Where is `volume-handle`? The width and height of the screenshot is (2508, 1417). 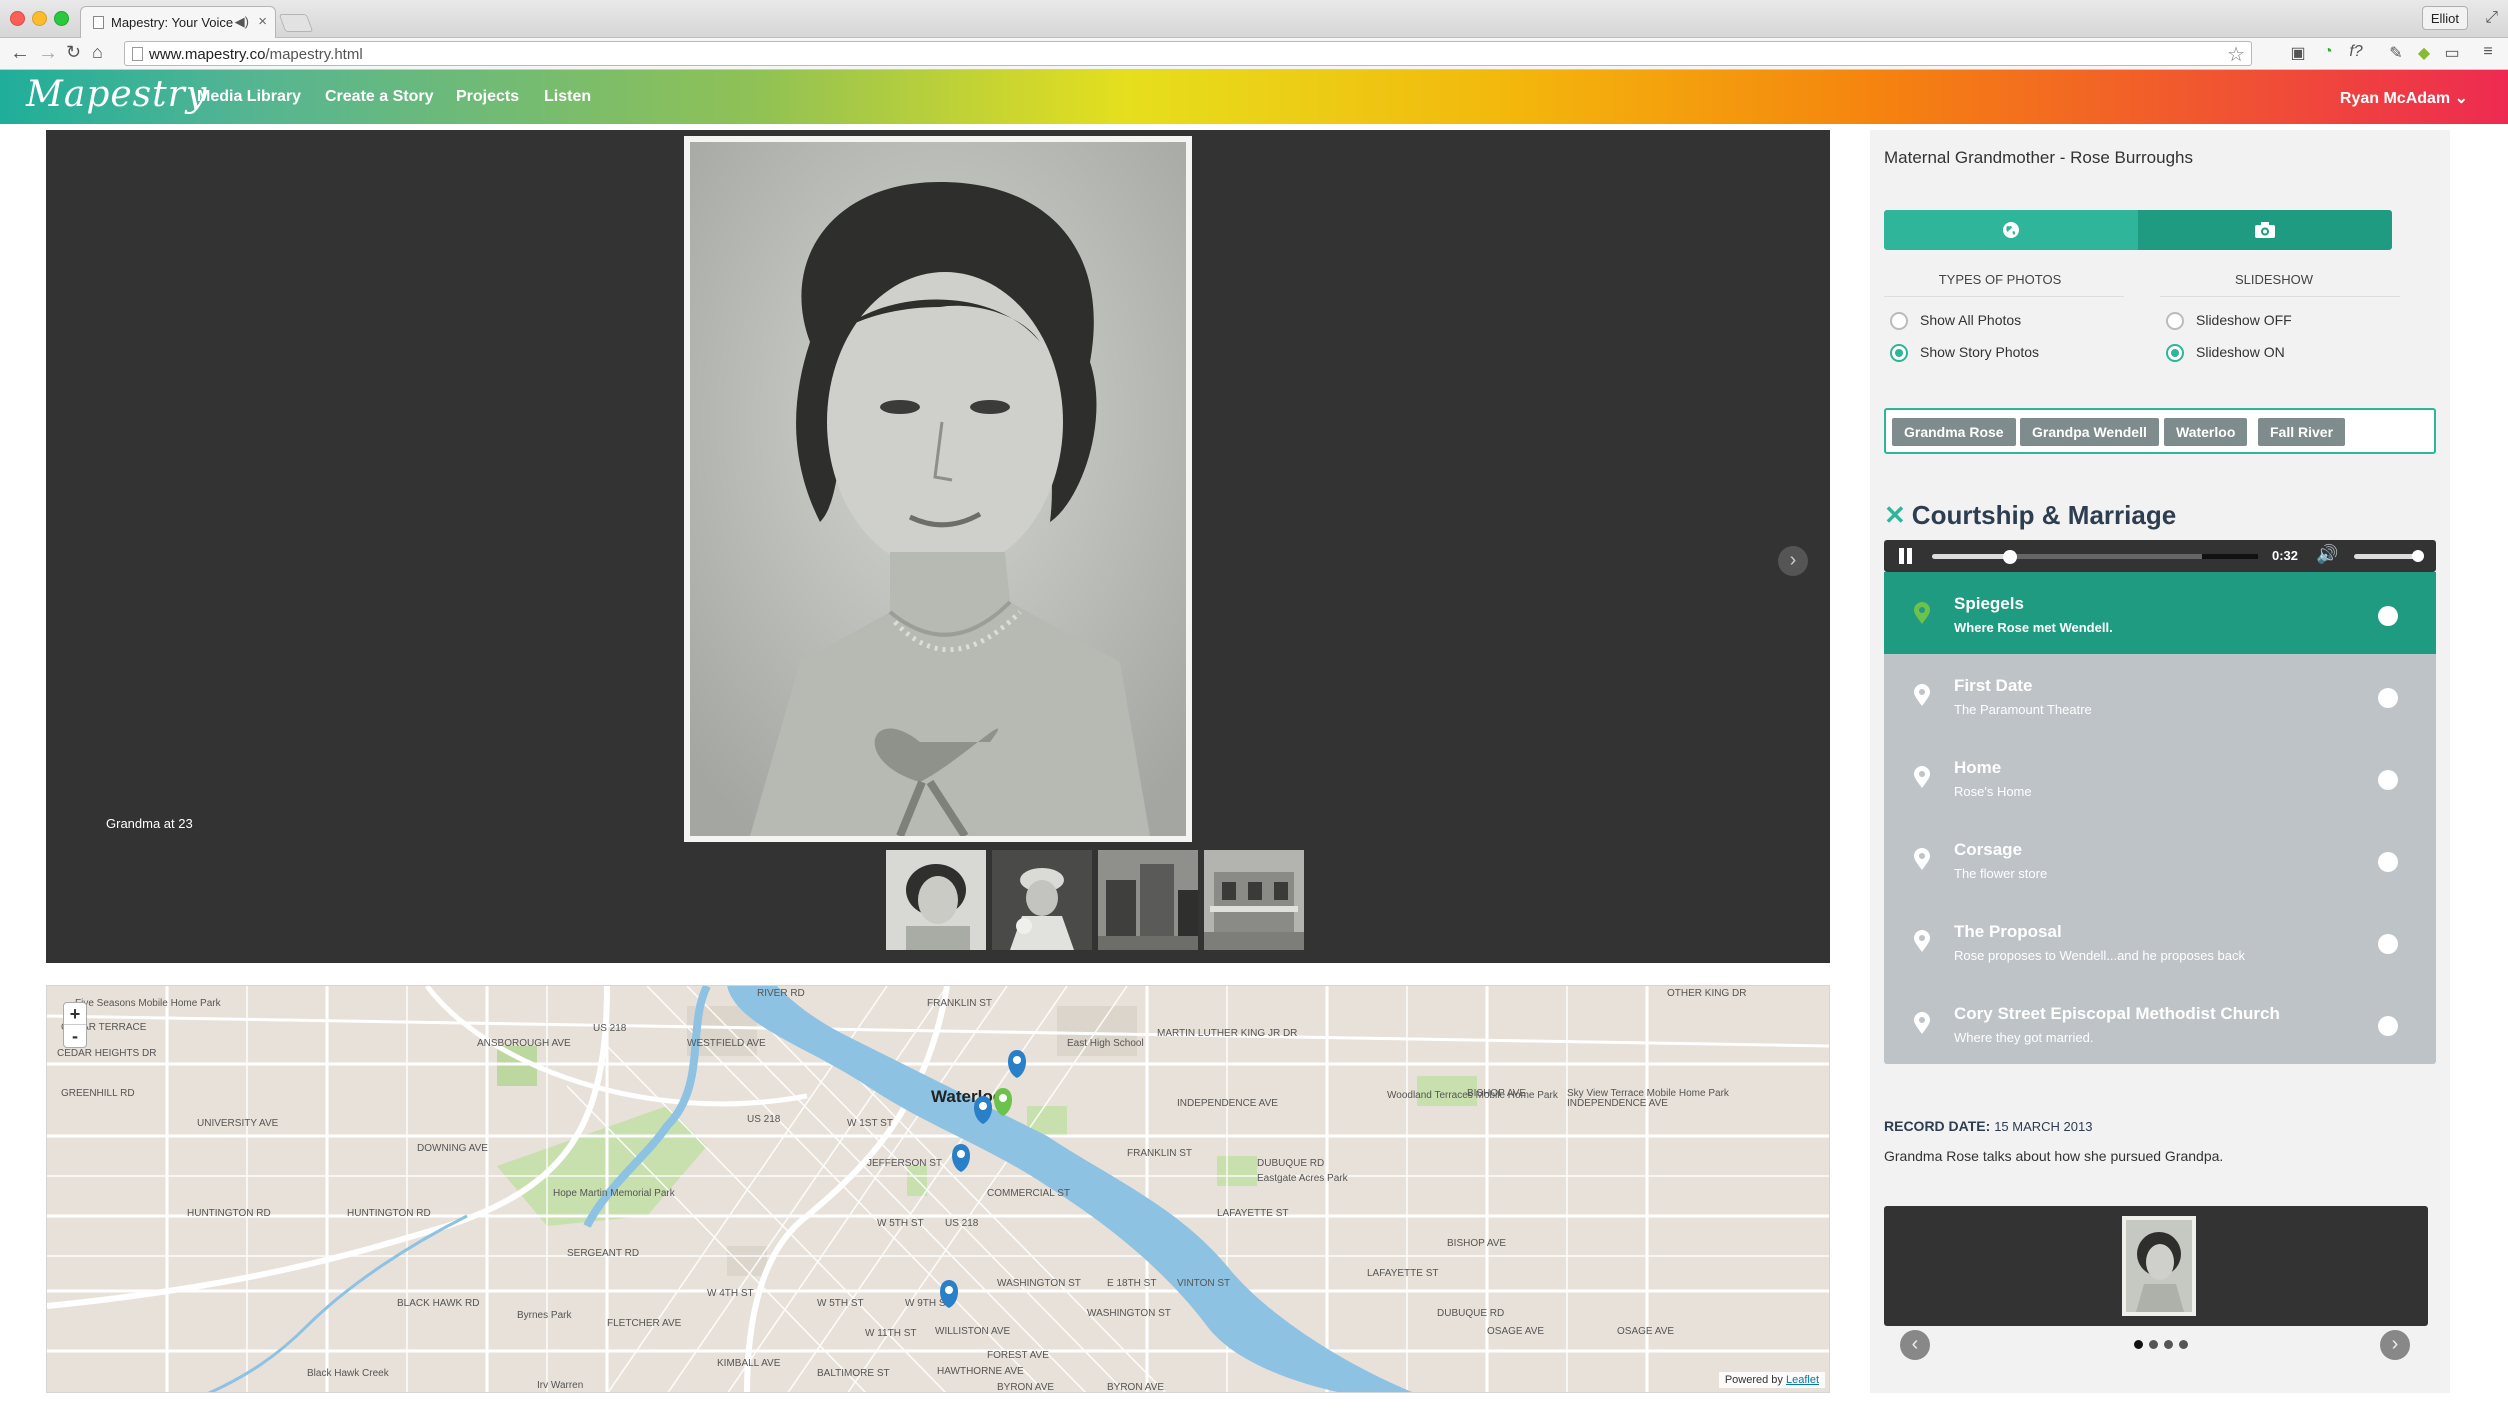
volume-handle is located at coordinates (2418, 556).